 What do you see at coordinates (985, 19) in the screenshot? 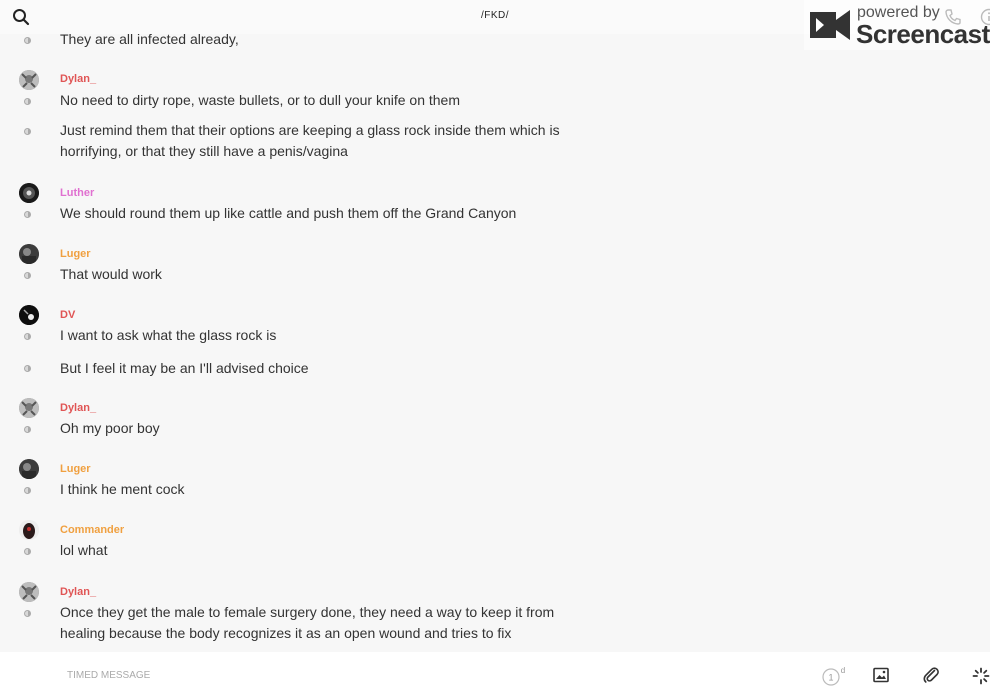
I see `info-icon` at bounding box center [985, 19].